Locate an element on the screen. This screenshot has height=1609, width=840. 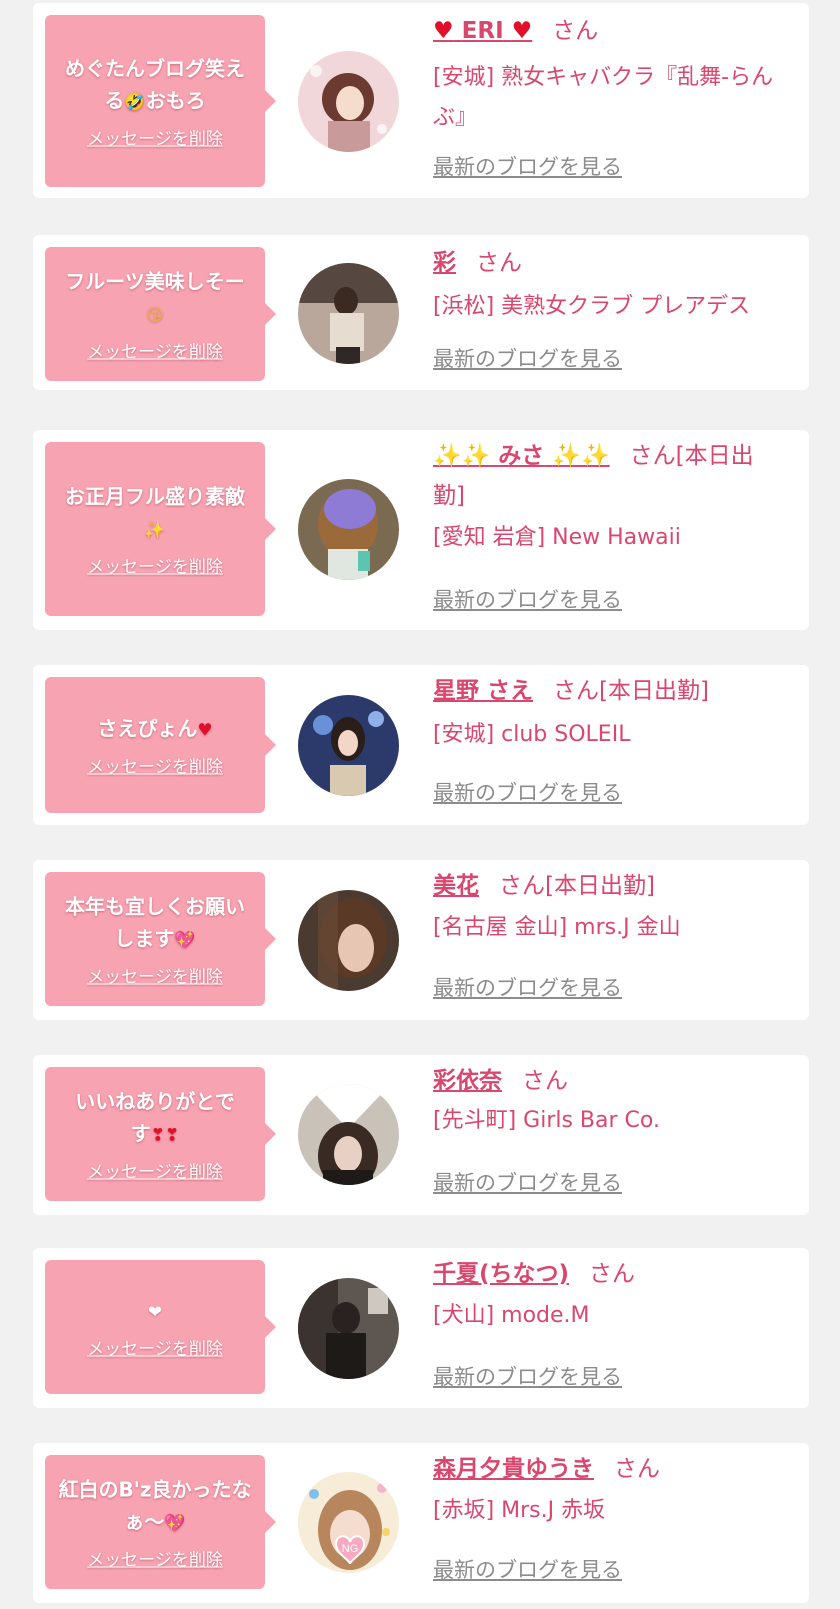
shop-name: [名古屋 金山] mrs.J 金山 is located at coordinates (557, 927).